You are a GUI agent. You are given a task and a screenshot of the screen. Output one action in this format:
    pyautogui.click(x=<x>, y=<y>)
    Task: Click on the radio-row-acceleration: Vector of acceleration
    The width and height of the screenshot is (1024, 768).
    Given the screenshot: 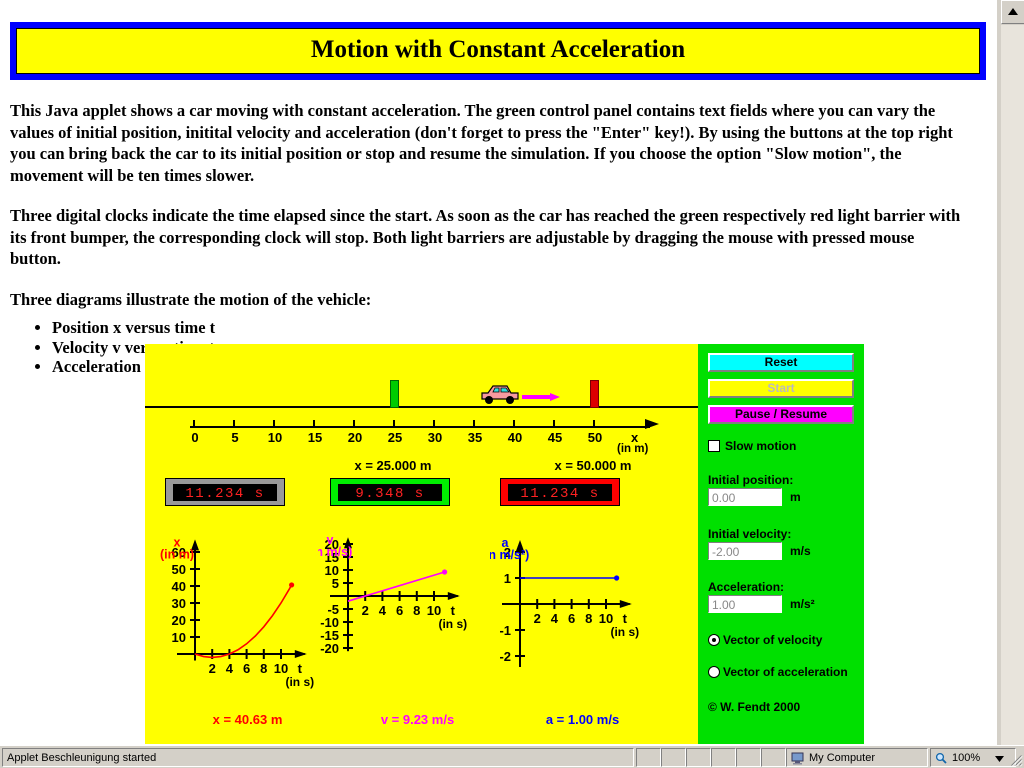 What is the action you would take?
    pyautogui.click(x=786, y=673)
    